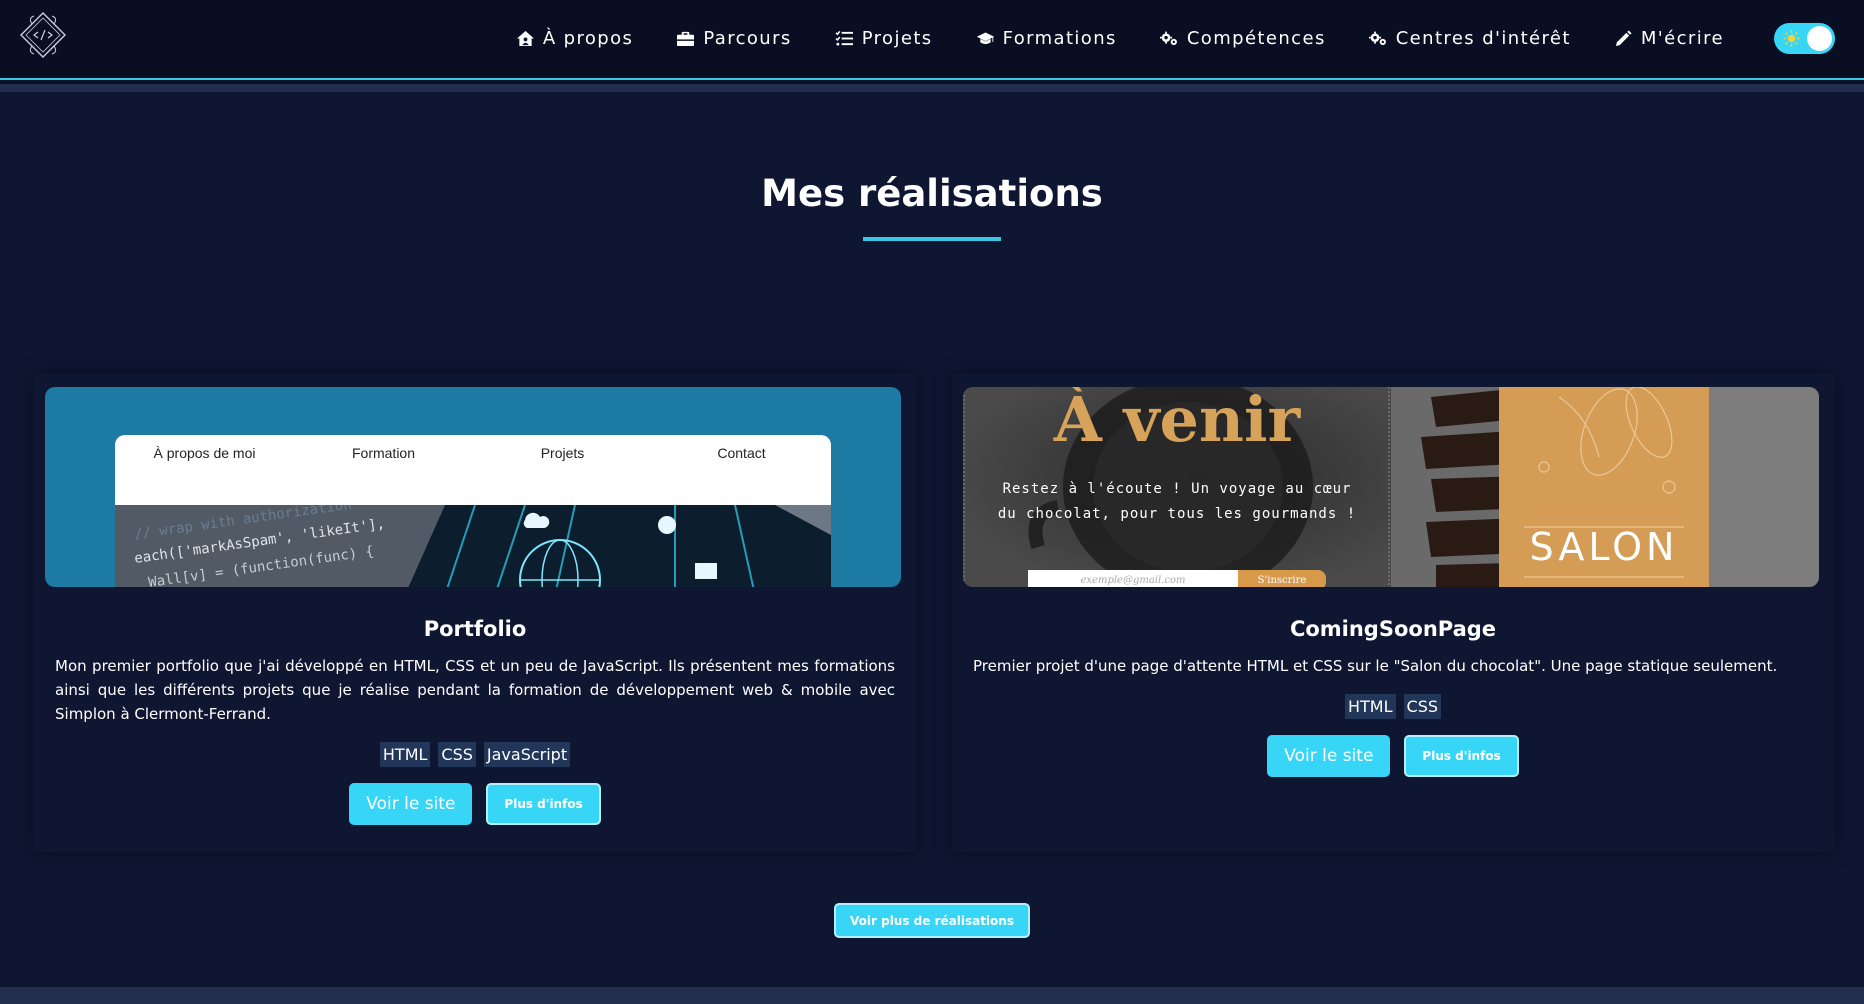 The height and width of the screenshot is (1004, 1864). What do you see at coordinates (525, 38) in the screenshot?
I see `house-user-icon` at bounding box center [525, 38].